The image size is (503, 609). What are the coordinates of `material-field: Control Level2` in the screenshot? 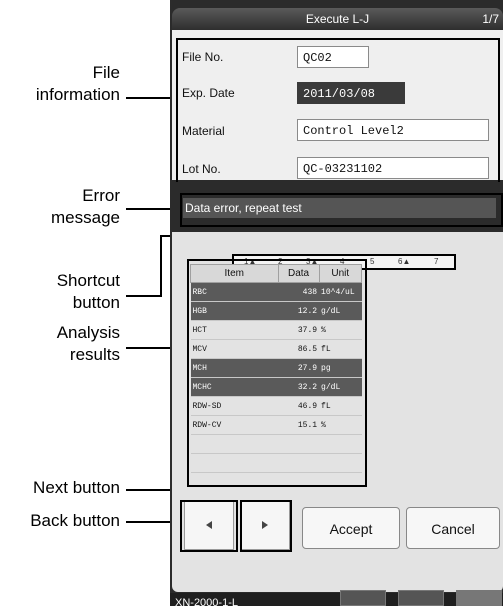 It's located at (393, 130).